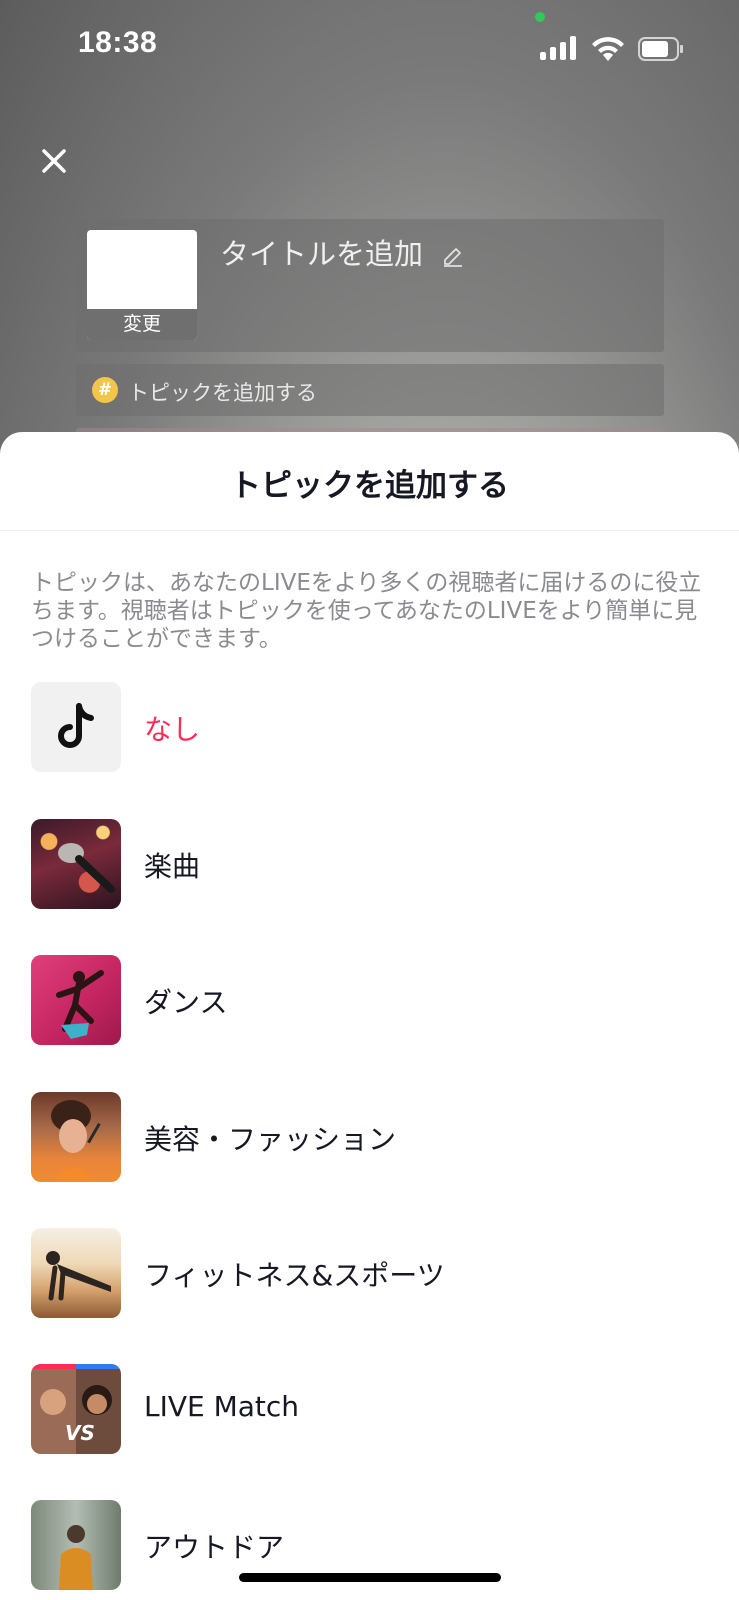 This screenshot has height=1600, width=739. What do you see at coordinates (369, 1410) in the screenshot?
I see `topic-item-live-match: VS LIVE Match` at bounding box center [369, 1410].